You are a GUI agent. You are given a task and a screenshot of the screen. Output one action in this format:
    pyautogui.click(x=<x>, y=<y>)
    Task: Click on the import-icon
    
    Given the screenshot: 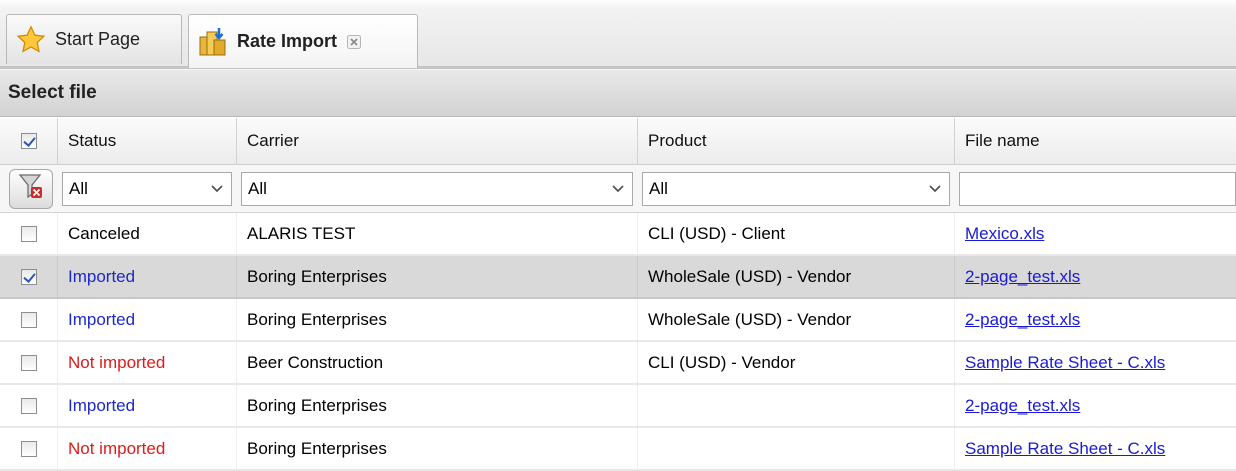 What is the action you would take?
    pyautogui.click(x=213, y=42)
    